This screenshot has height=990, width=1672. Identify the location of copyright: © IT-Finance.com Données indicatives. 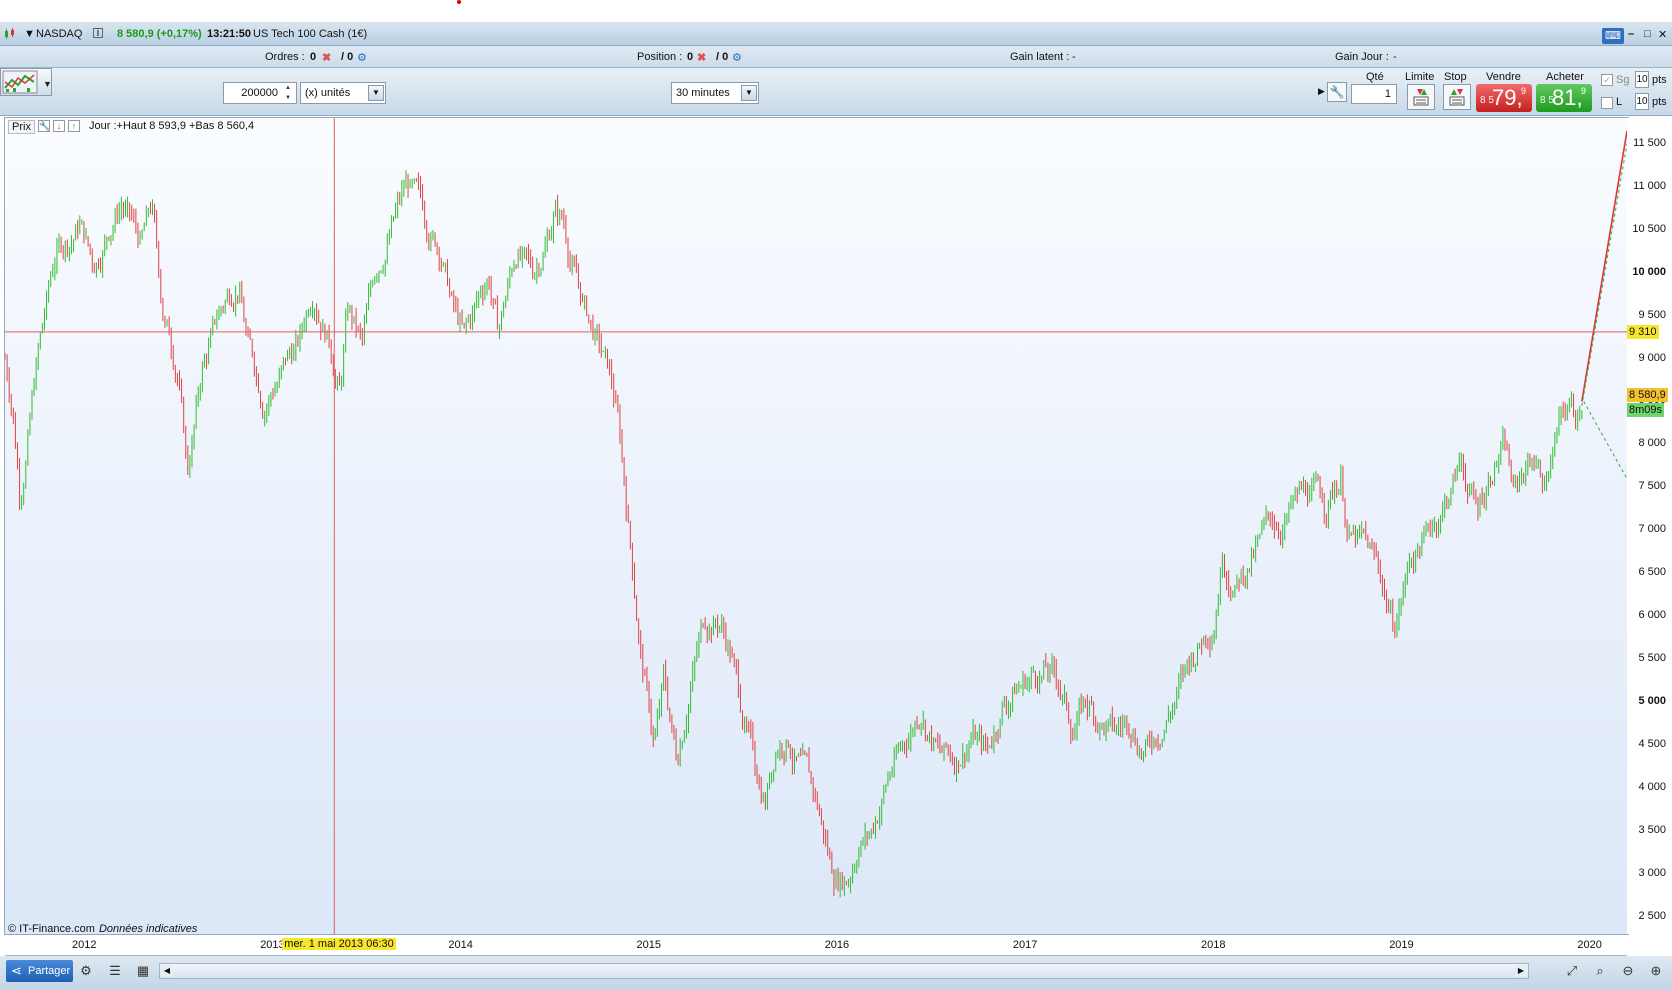
(102, 929).